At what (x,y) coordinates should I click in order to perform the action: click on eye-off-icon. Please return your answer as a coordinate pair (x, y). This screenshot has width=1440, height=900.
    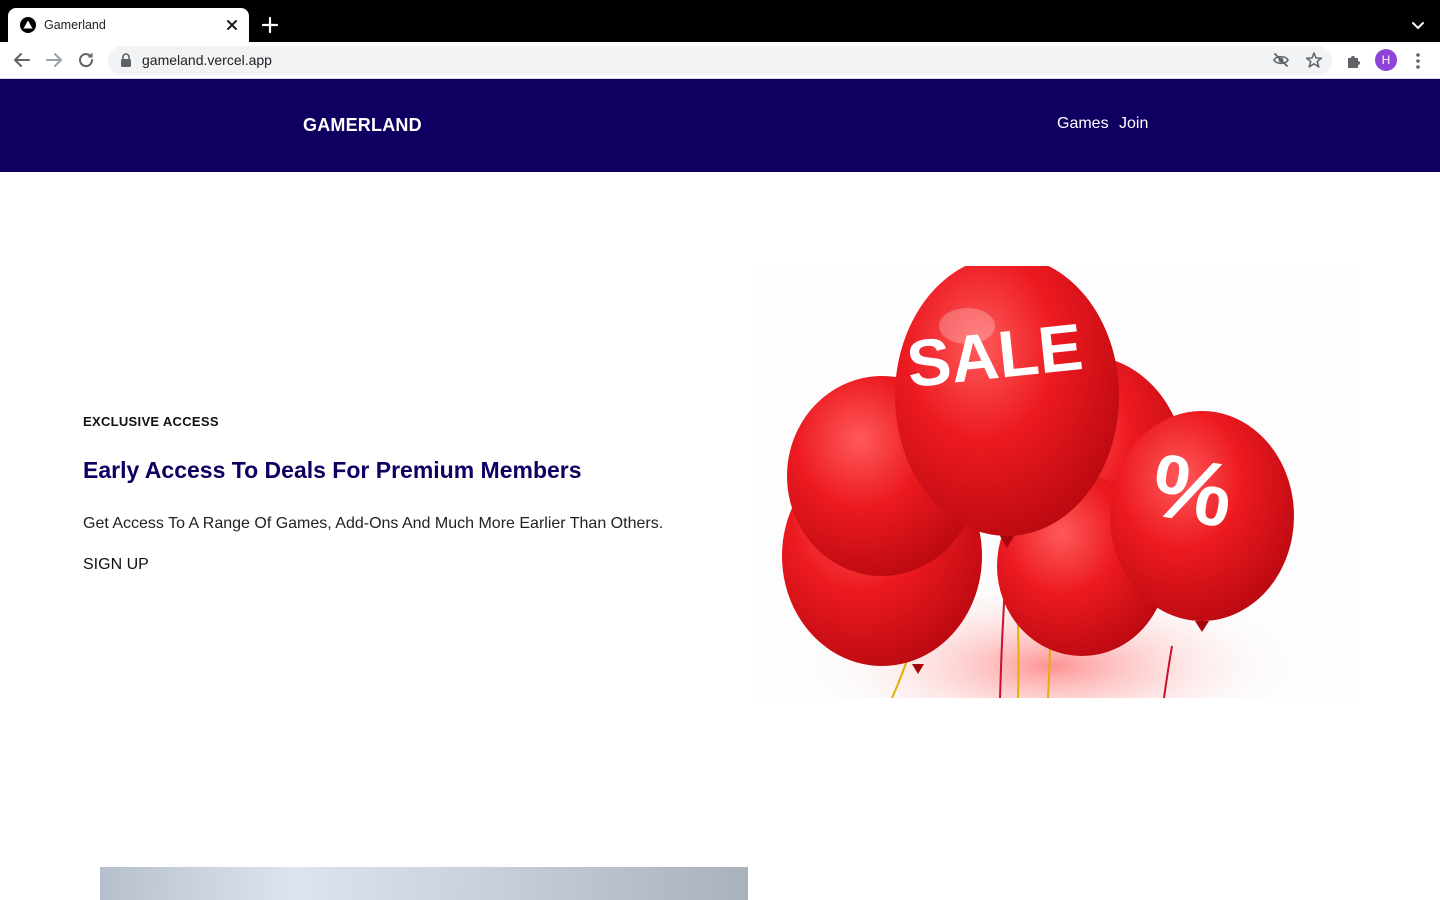
    Looking at the image, I should click on (1281, 60).